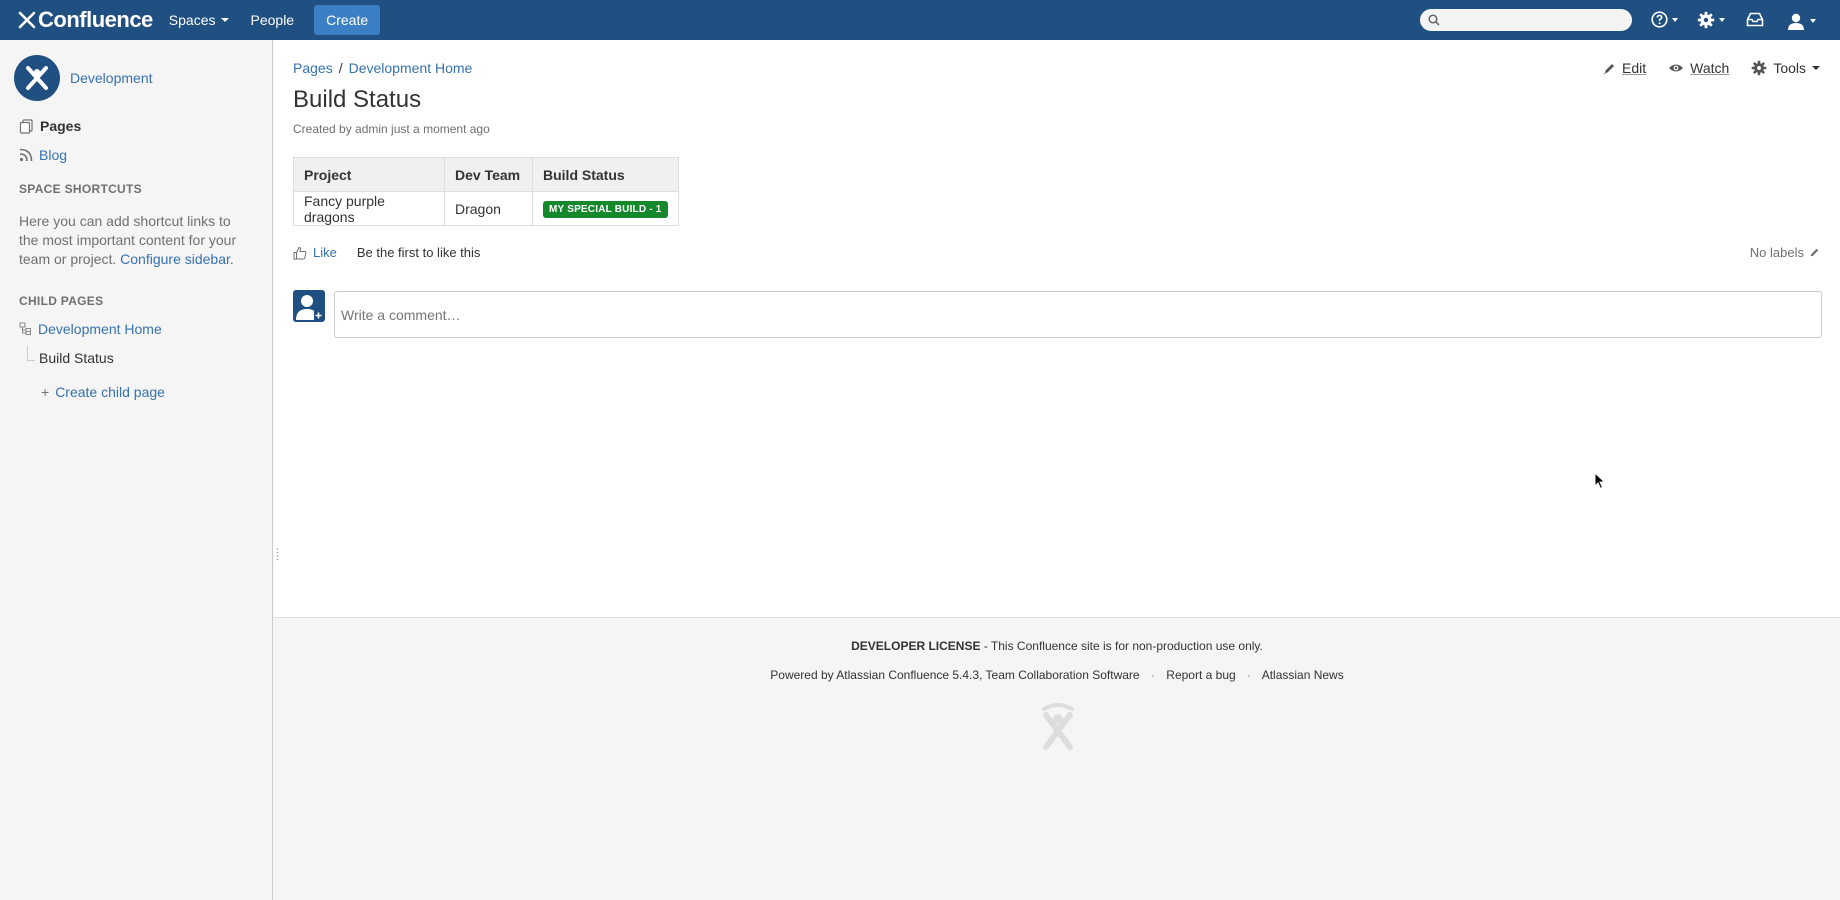 This screenshot has height=900, width=1840. Describe the element at coordinates (313, 68) in the screenshot. I see `breadcrumb-pages: Pages` at that location.